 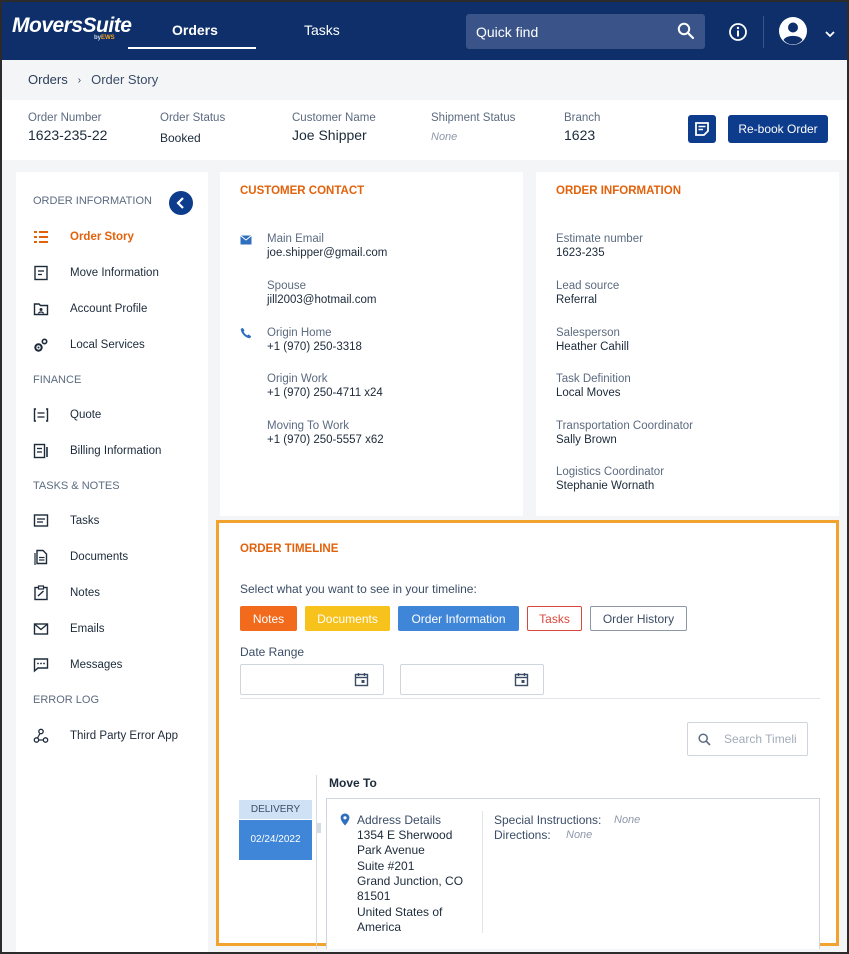 I want to click on date-range-start-input, so click(x=312, y=679).